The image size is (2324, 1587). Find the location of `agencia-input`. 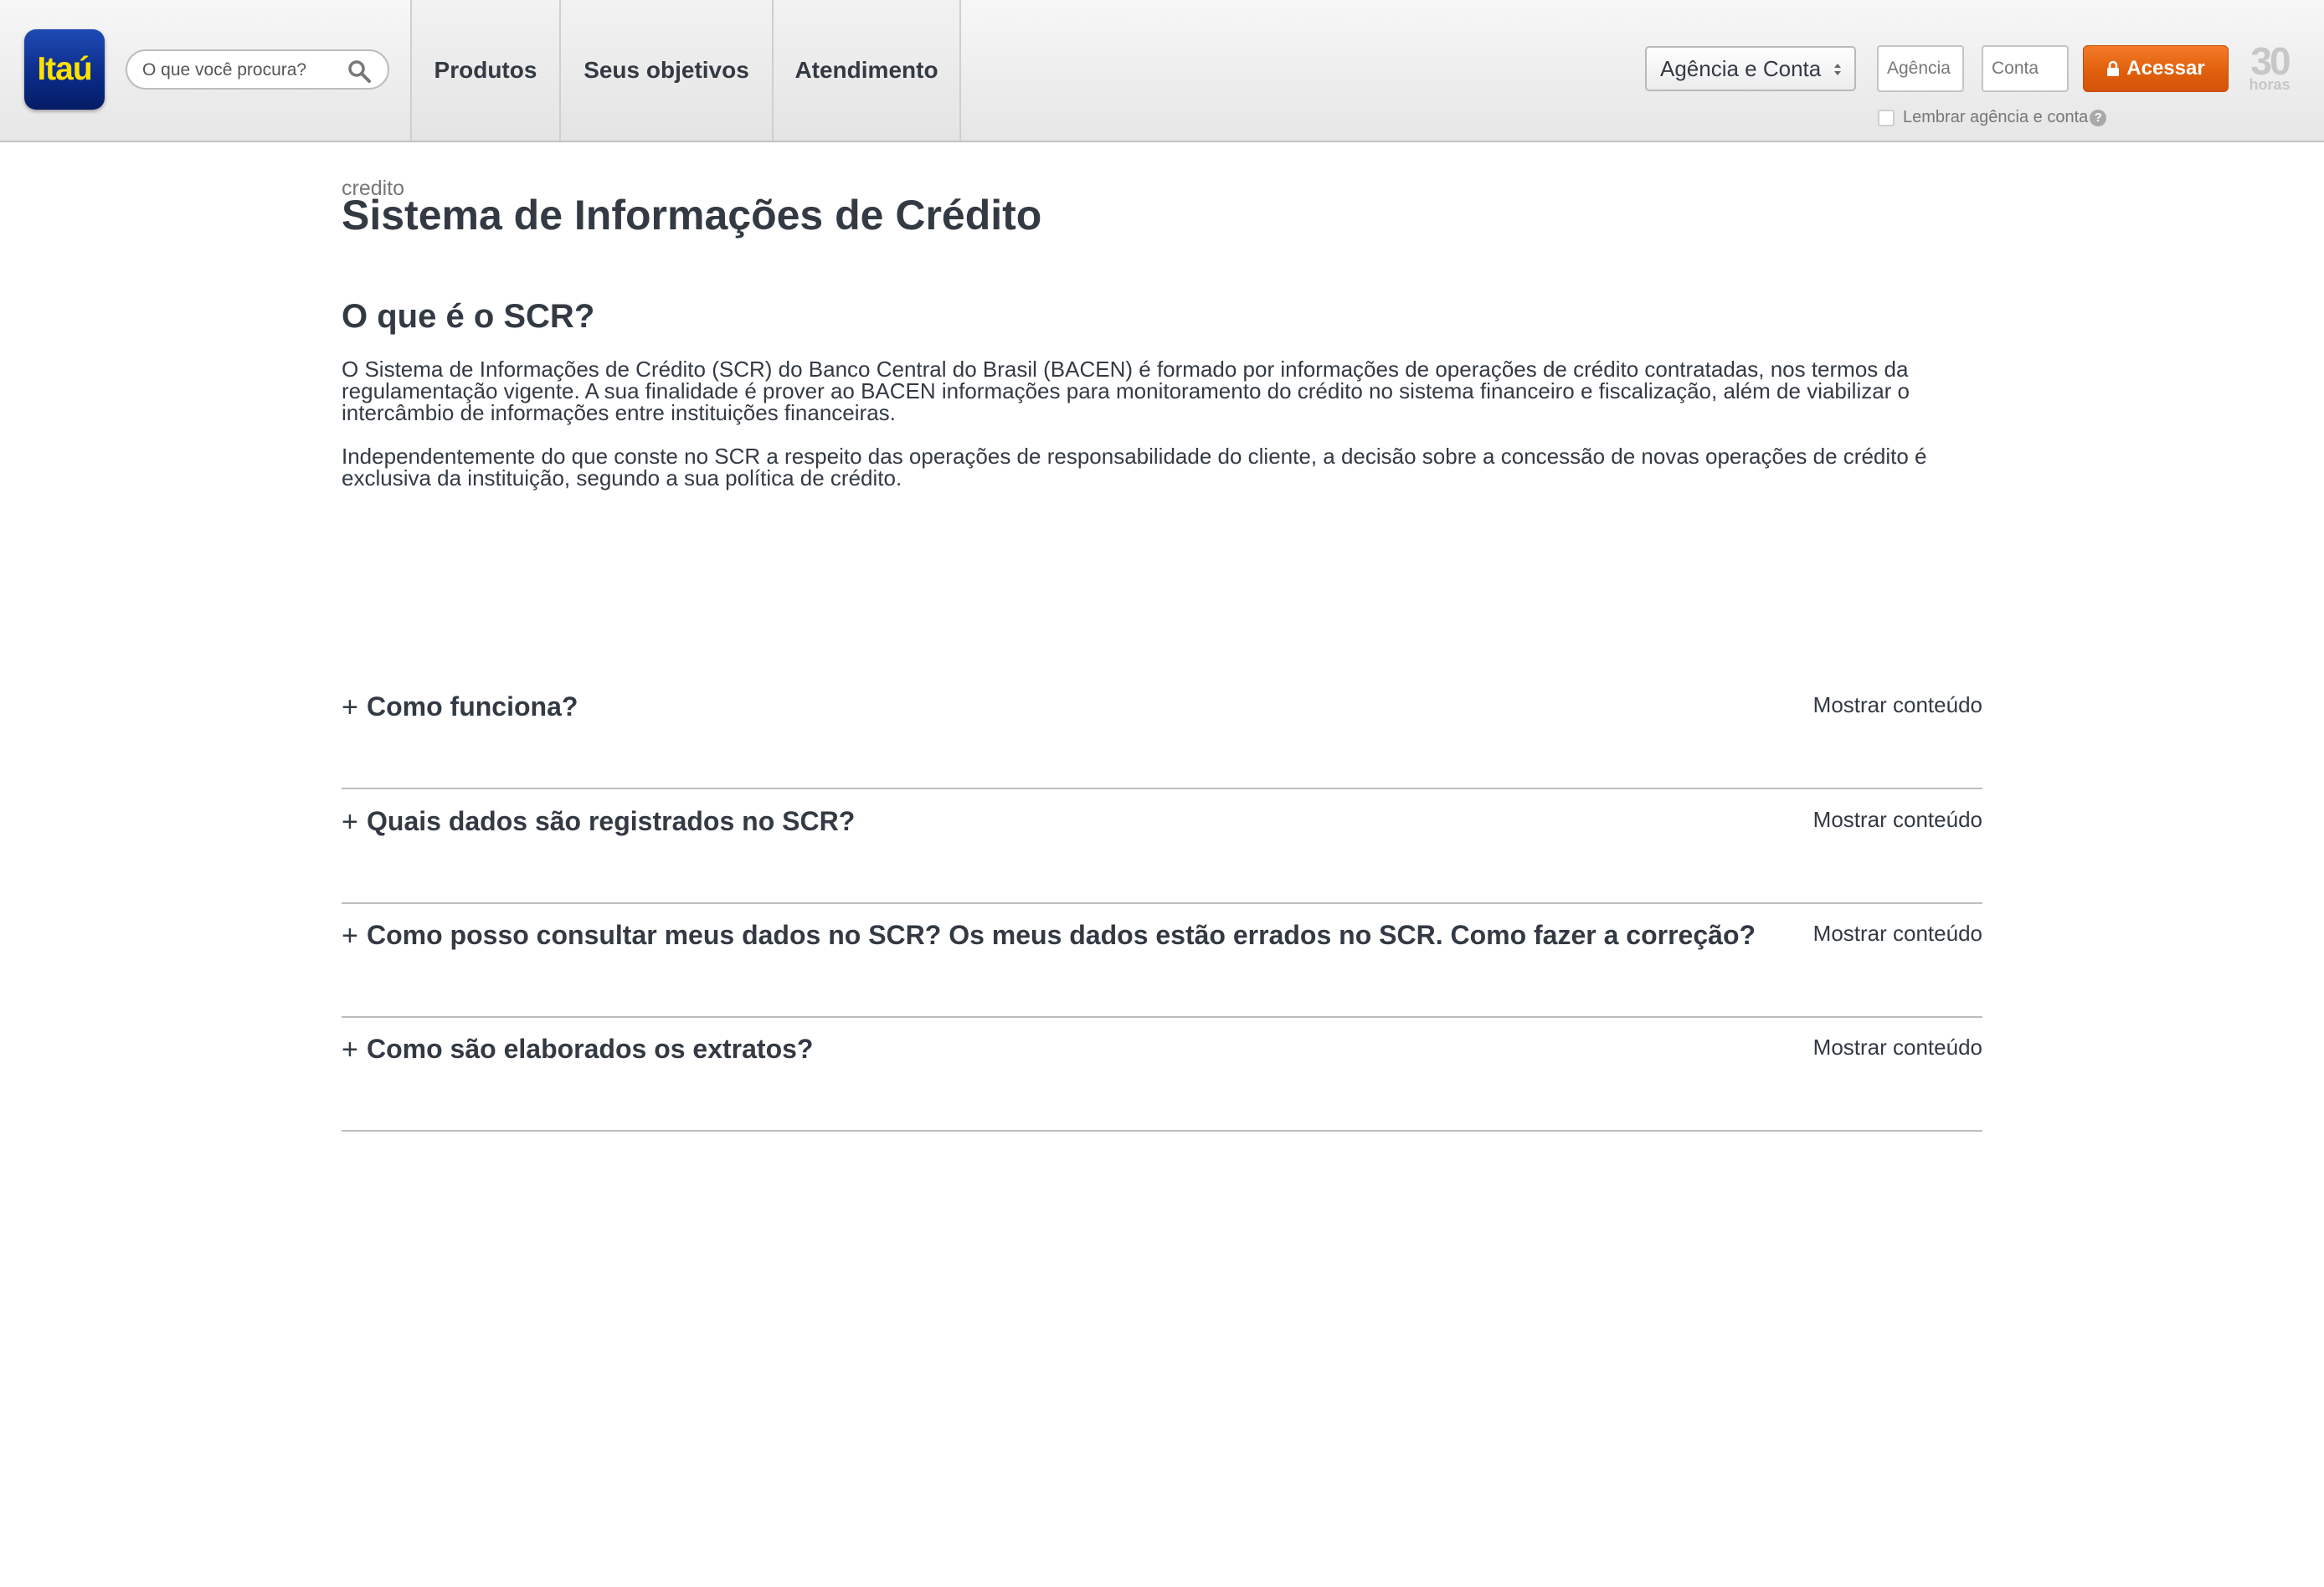

agencia-input is located at coordinates (1921, 68).